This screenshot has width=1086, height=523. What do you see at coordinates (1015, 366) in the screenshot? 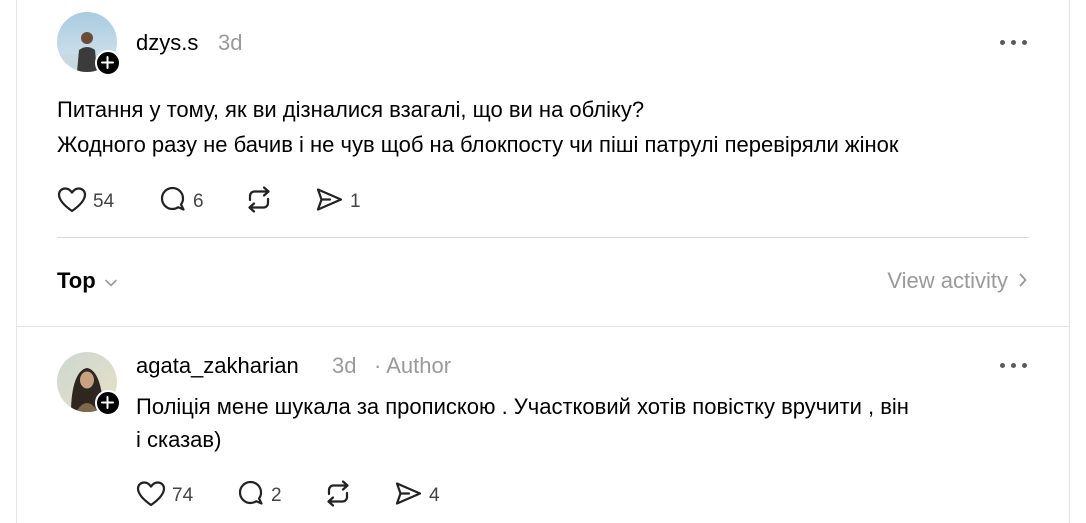
I see `reply-more-icon` at bounding box center [1015, 366].